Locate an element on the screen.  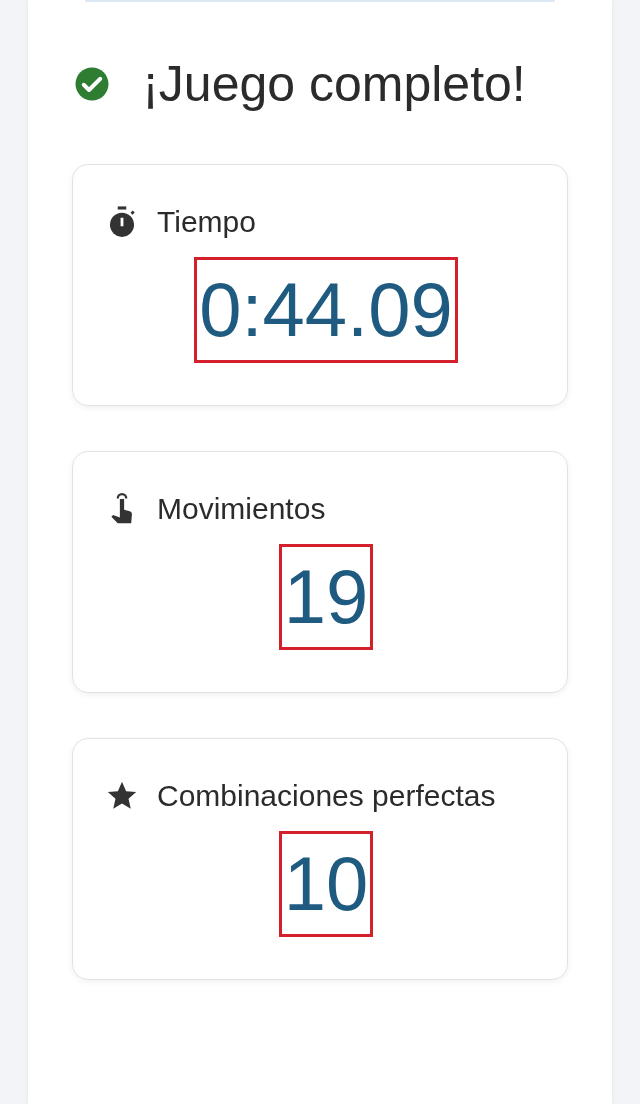
game-complete-title: ¡Juego completo! is located at coordinates (334, 84).